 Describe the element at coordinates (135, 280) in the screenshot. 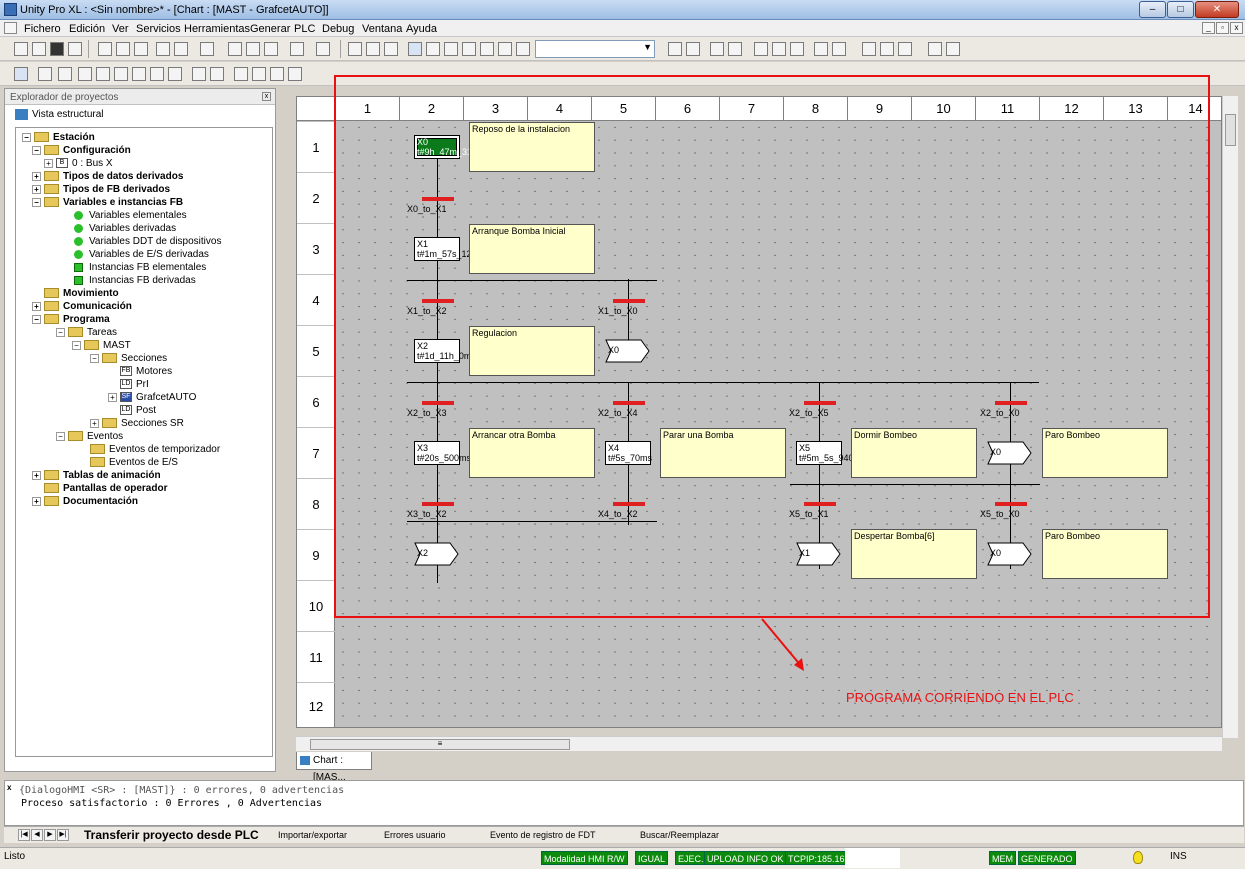

I see `tree-item-fb-derivadas: Instancias FB derivadas` at that location.